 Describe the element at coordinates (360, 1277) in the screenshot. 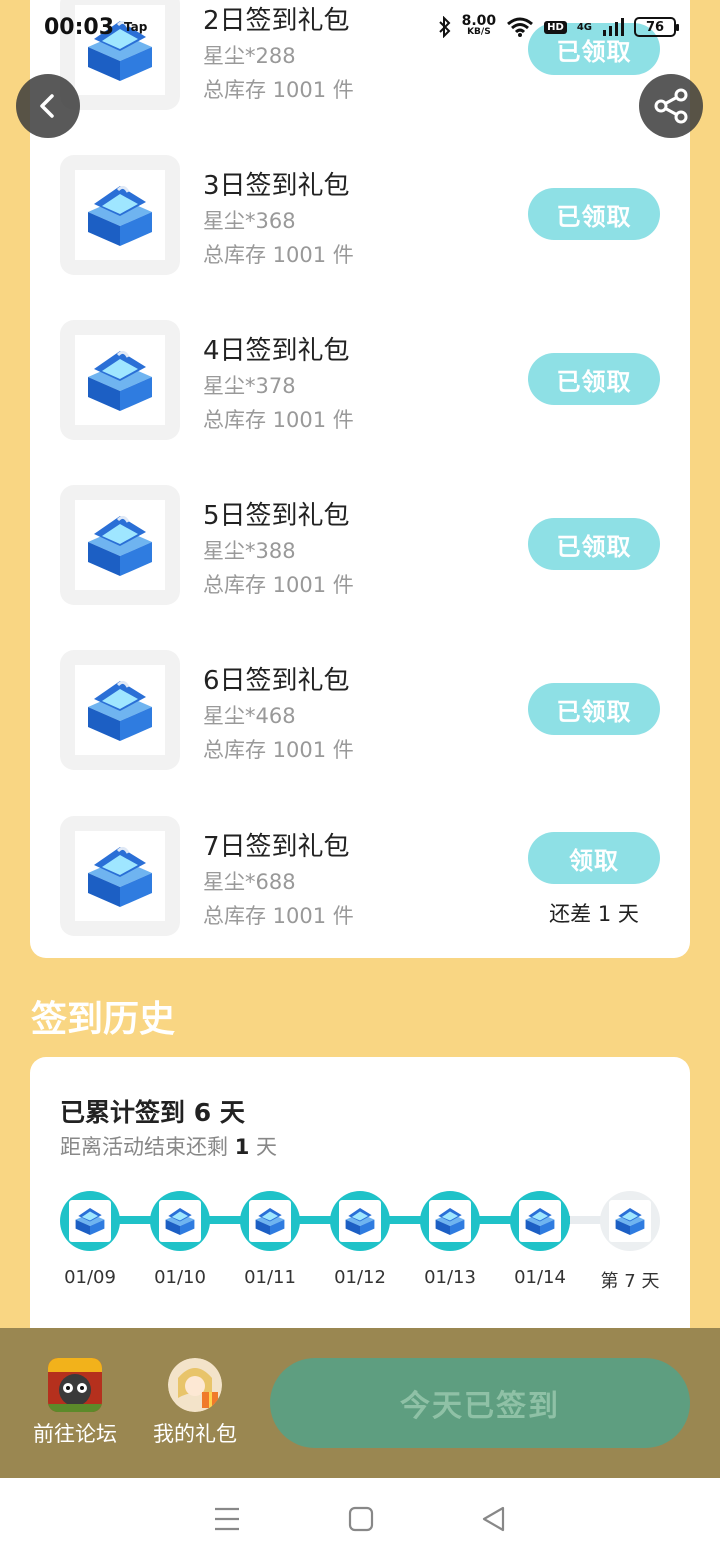

I see `timeline-label: 01/12` at that location.